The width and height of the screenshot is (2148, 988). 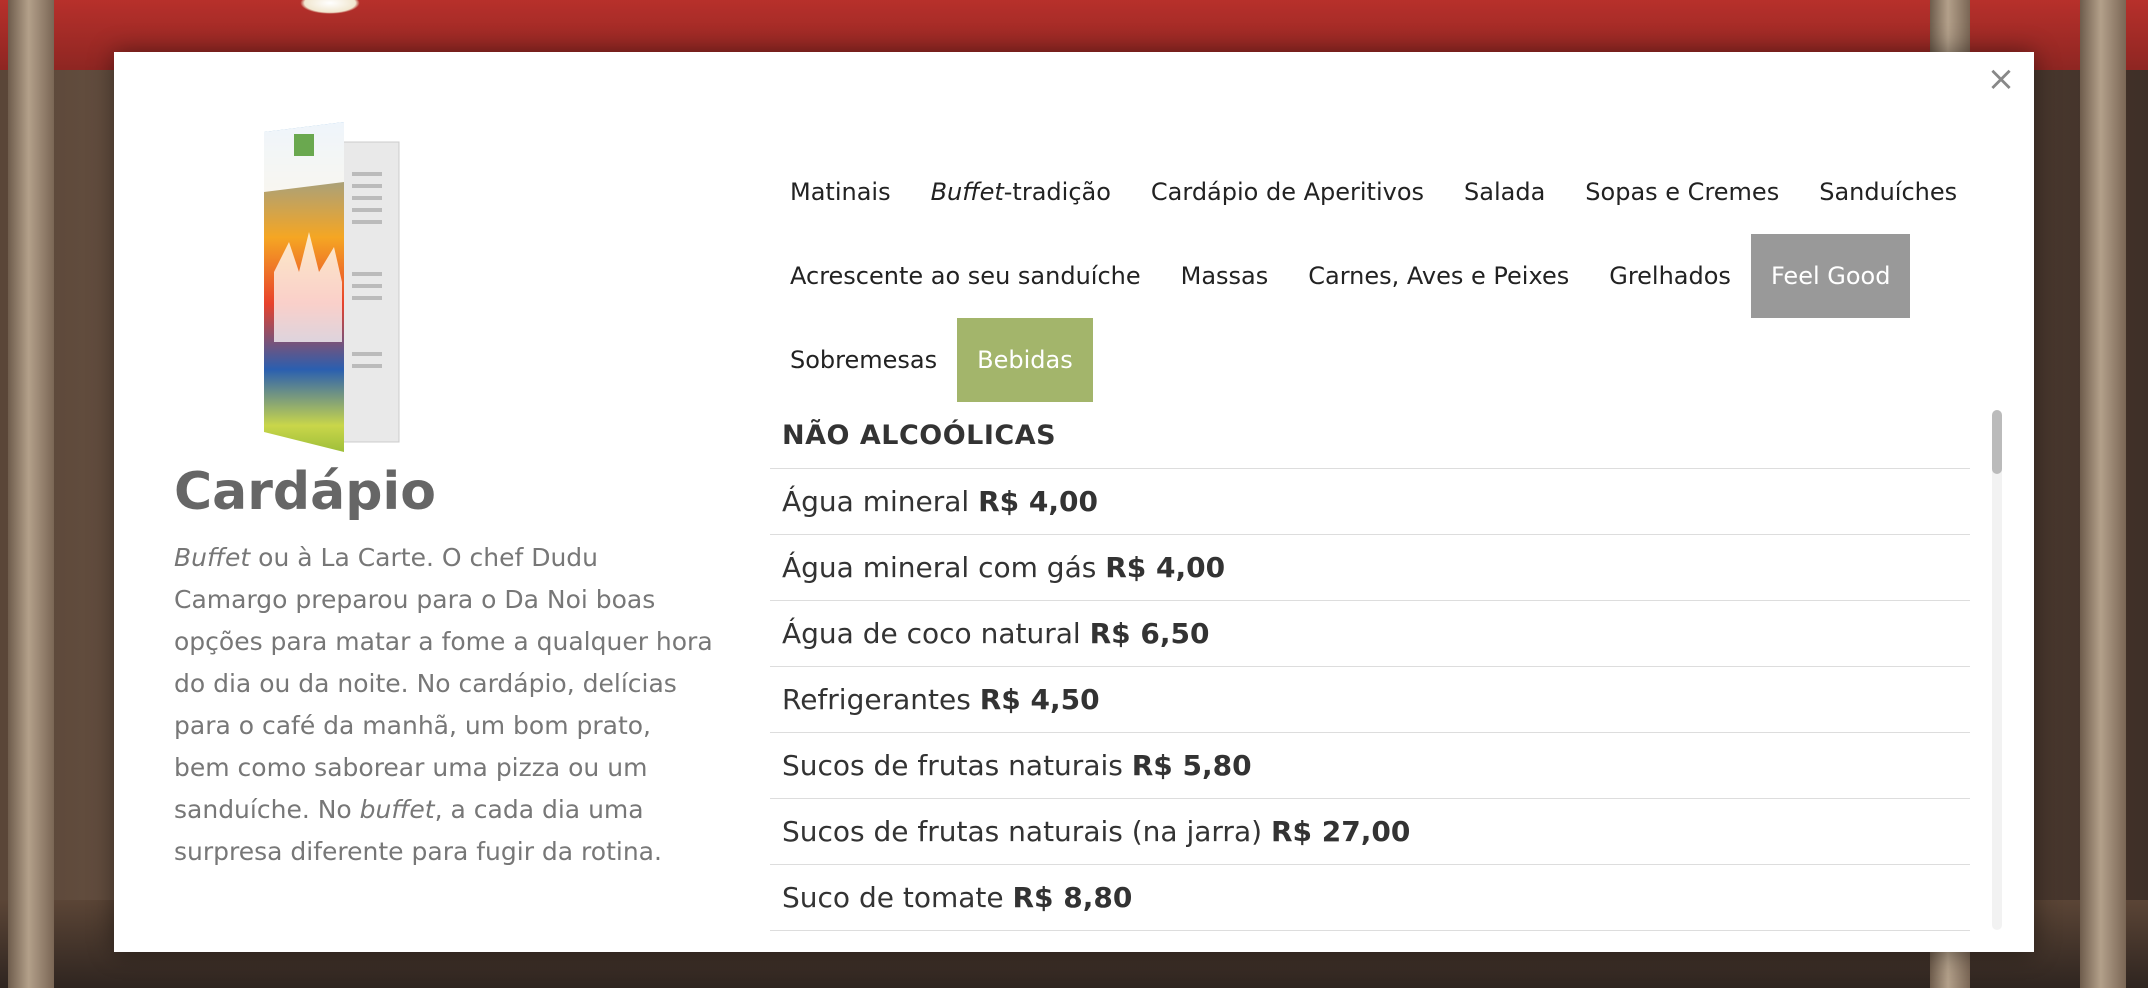 I want to click on page-title: Cardápio, so click(x=305, y=492).